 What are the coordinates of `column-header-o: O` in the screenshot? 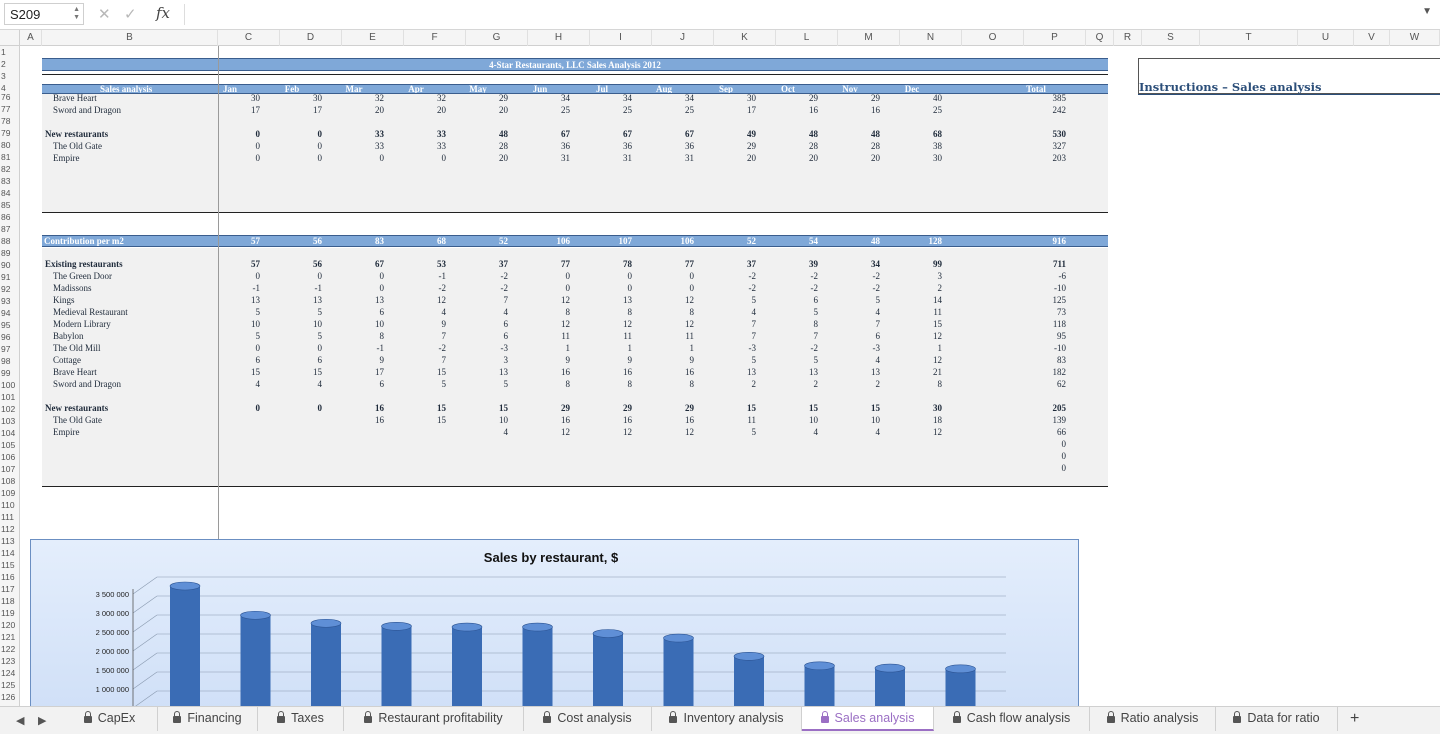 It's located at (993, 38).